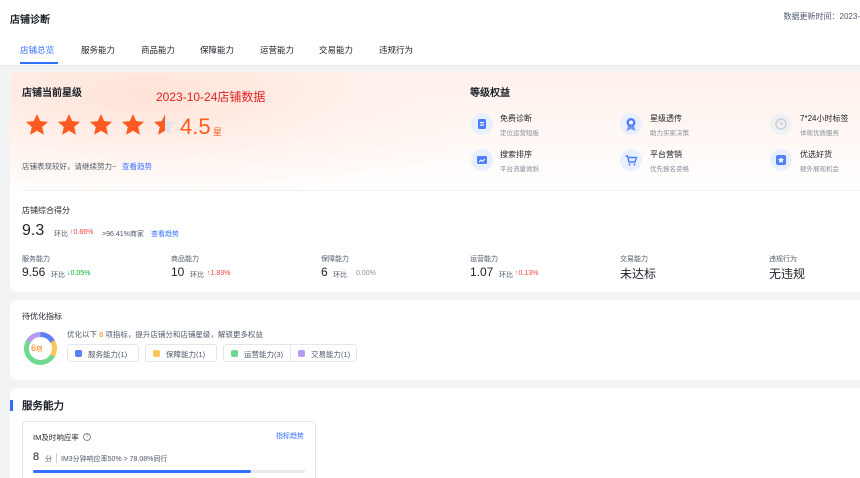 This screenshot has height=478, width=860. I want to click on metric-label: 服务能力, so click(36, 259).